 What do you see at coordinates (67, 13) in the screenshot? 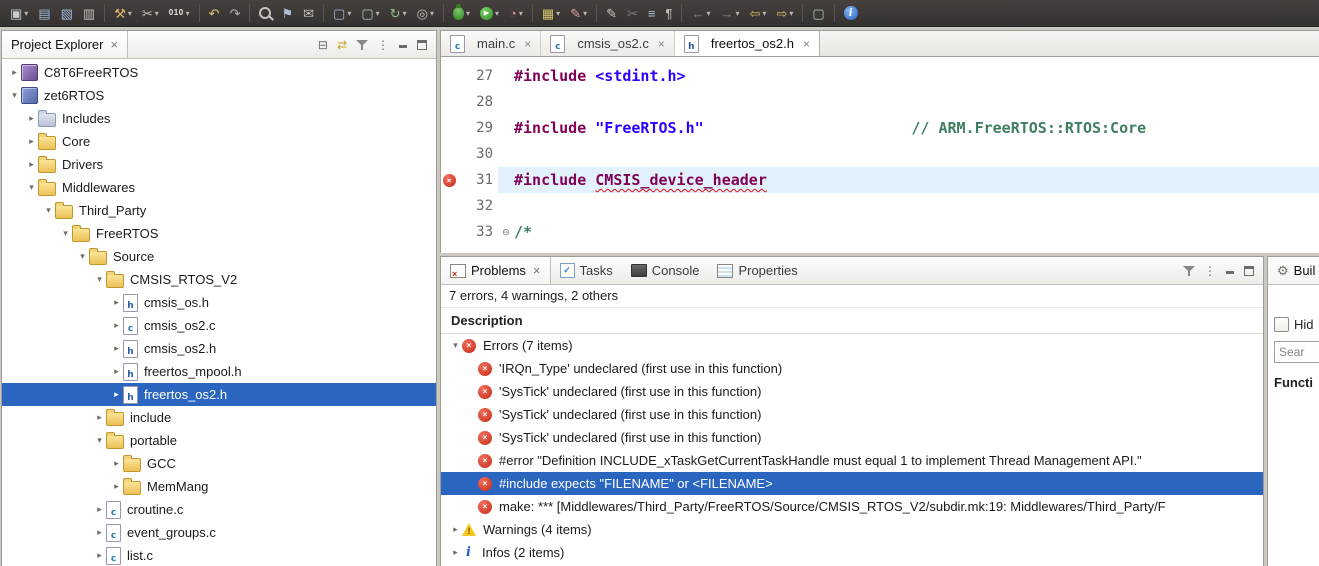
I see `save-all-button: ▧` at bounding box center [67, 13].